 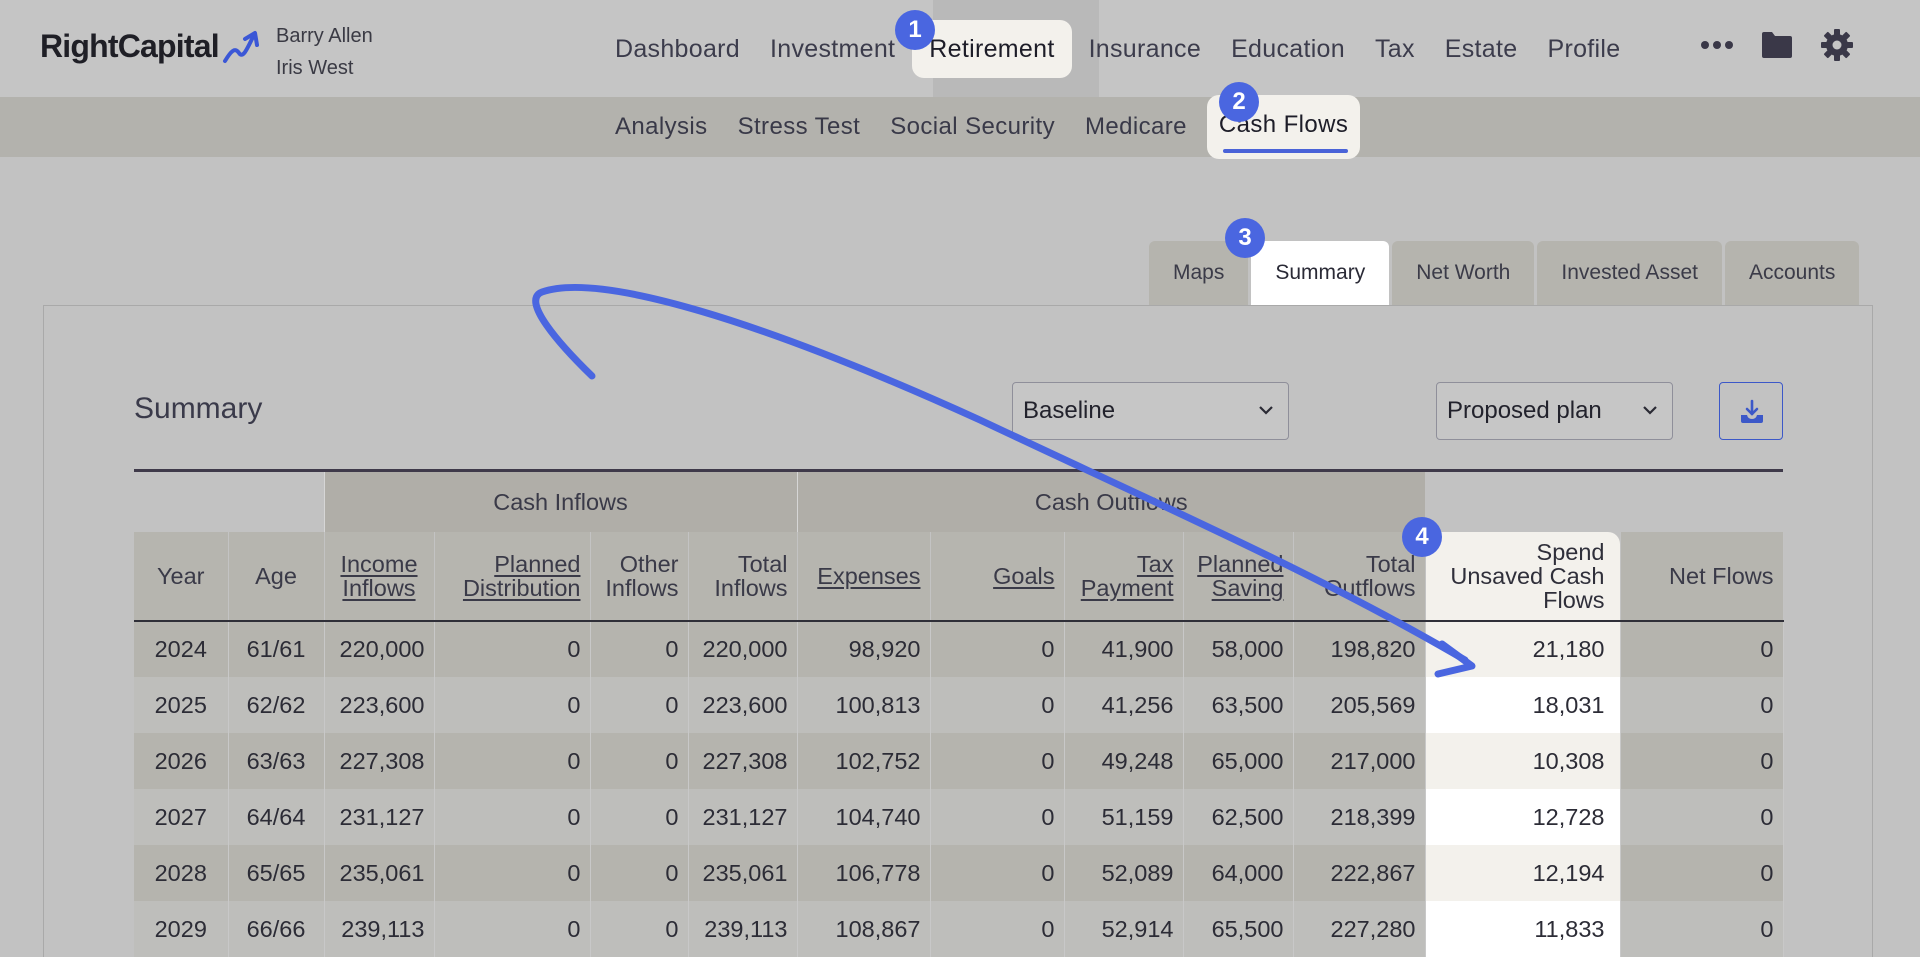 What do you see at coordinates (1359, 873) in the screenshot?
I see `cell-total-outflows: 222,867` at bounding box center [1359, 873].